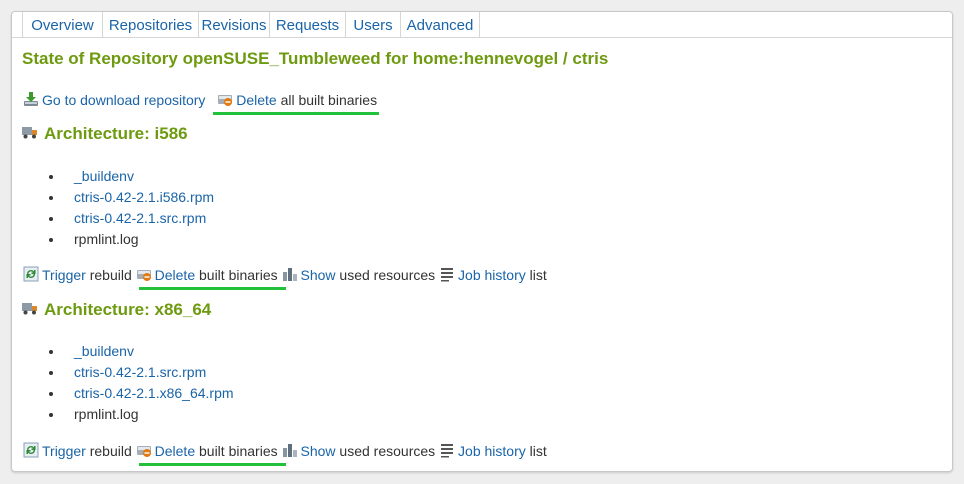  Describe the element at coordinates (440, 24) in the screenshot. I see `tab-advanced: Advanced` at that location.